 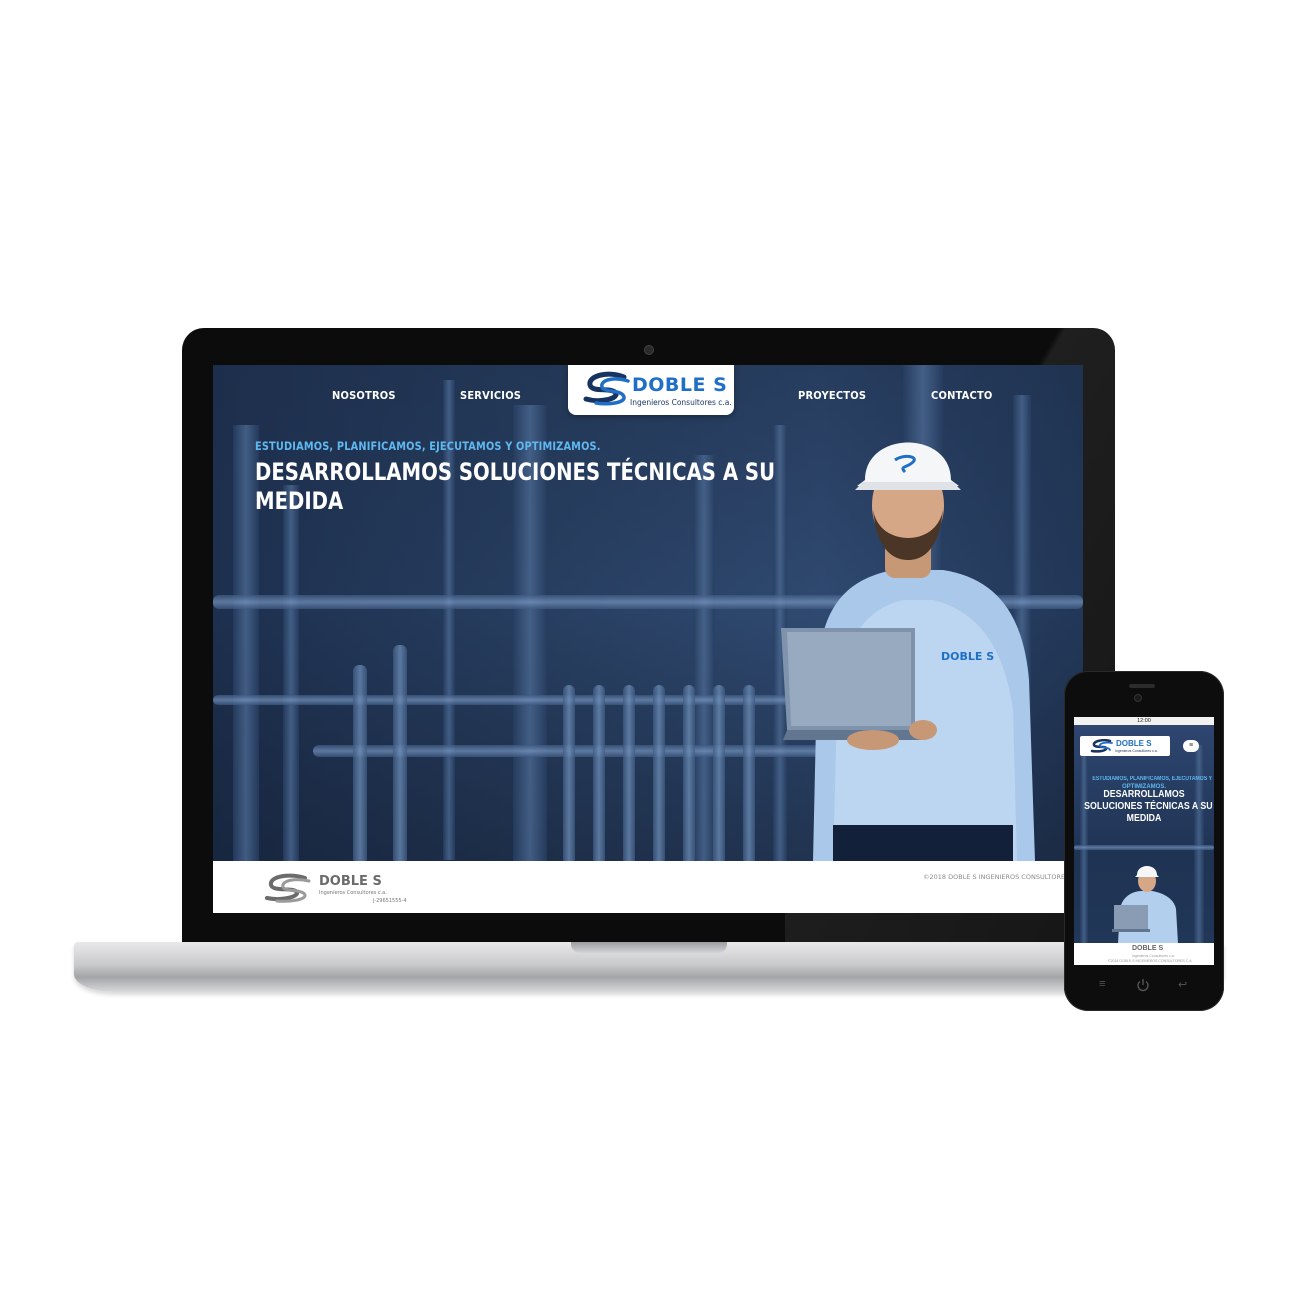 What do you see at coordinates (1101, 746) in the screenshot?
I see `phone-logo-icon` at bounding box center [1101, 746].